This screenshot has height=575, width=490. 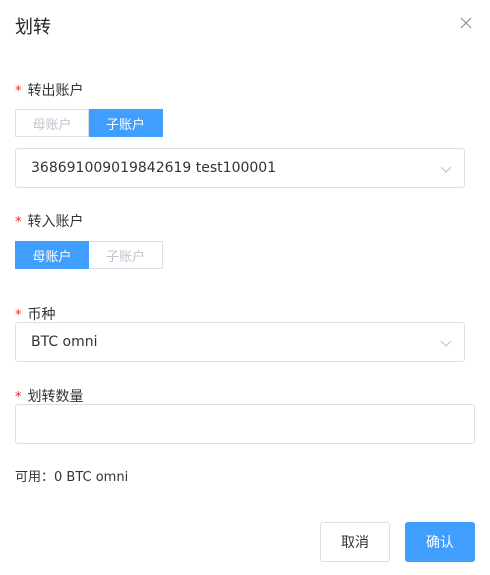 I want to click on currency-select: BTC omni, so click(x=240, y=342).